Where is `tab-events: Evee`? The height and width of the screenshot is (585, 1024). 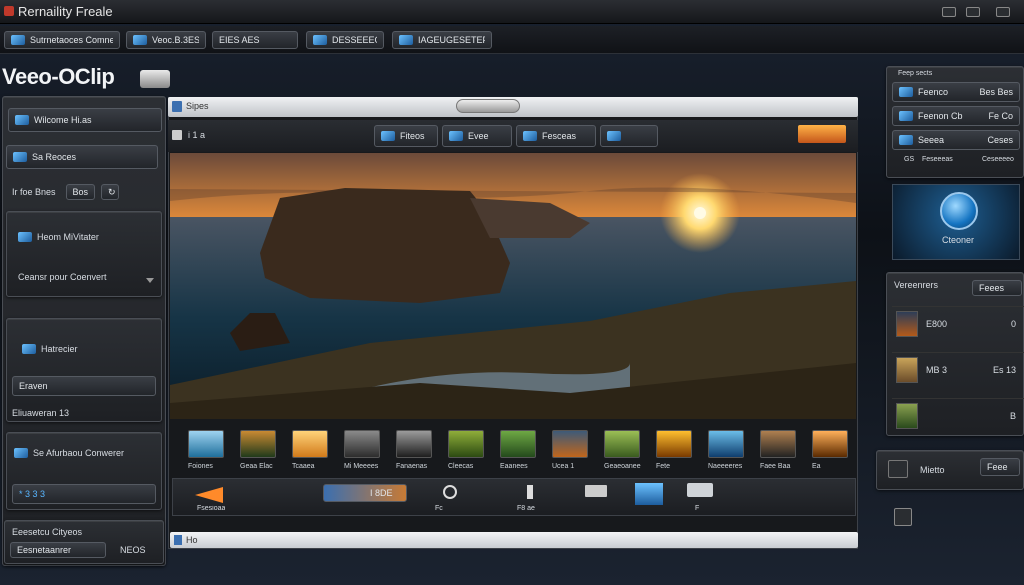 tab-events: Evee is located at coordinates (477, 136).